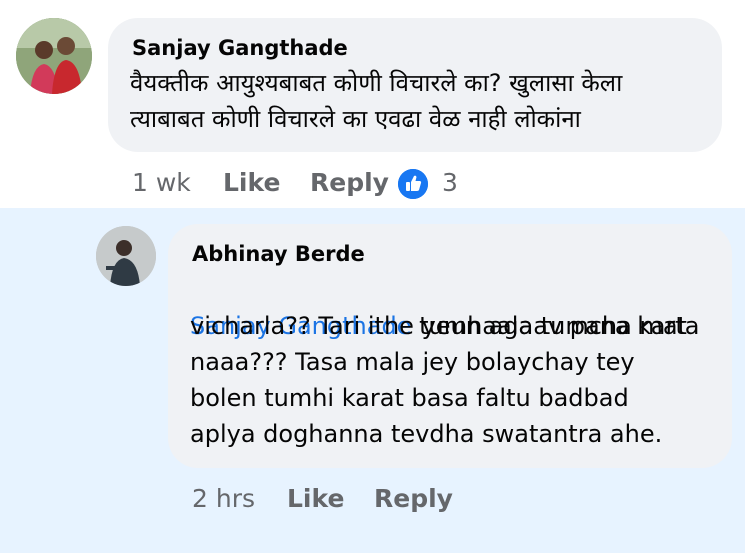  I want to click on reply-timestamp: 2 hrs, so click(223, 498).